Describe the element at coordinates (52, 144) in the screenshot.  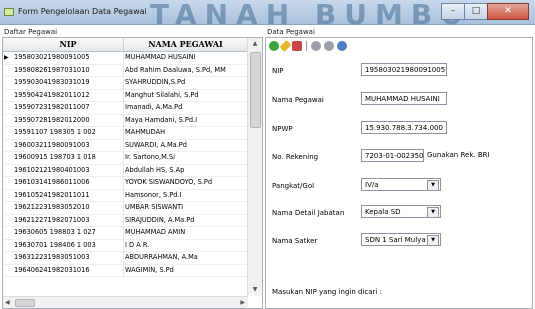
I see `cell-nip: 196003211980091003` at that location.